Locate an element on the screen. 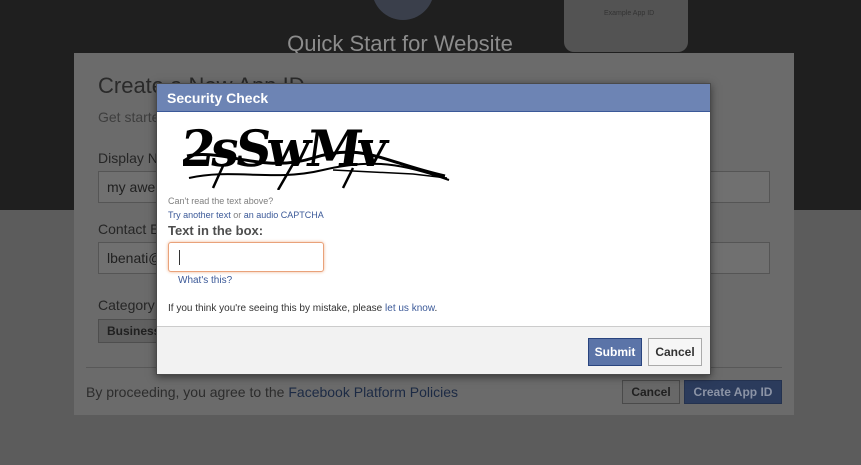 The height and width of the screenshot is (465, 861). create-app-id-button: Create App ID is located at coordinates (733, 392).